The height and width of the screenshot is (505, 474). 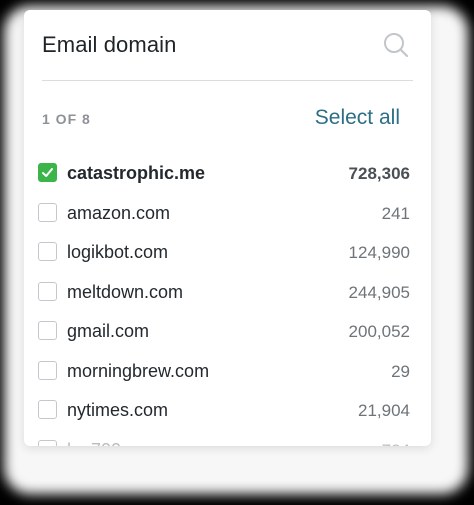 I want to click on search-icon, so click(x=396, y=45).